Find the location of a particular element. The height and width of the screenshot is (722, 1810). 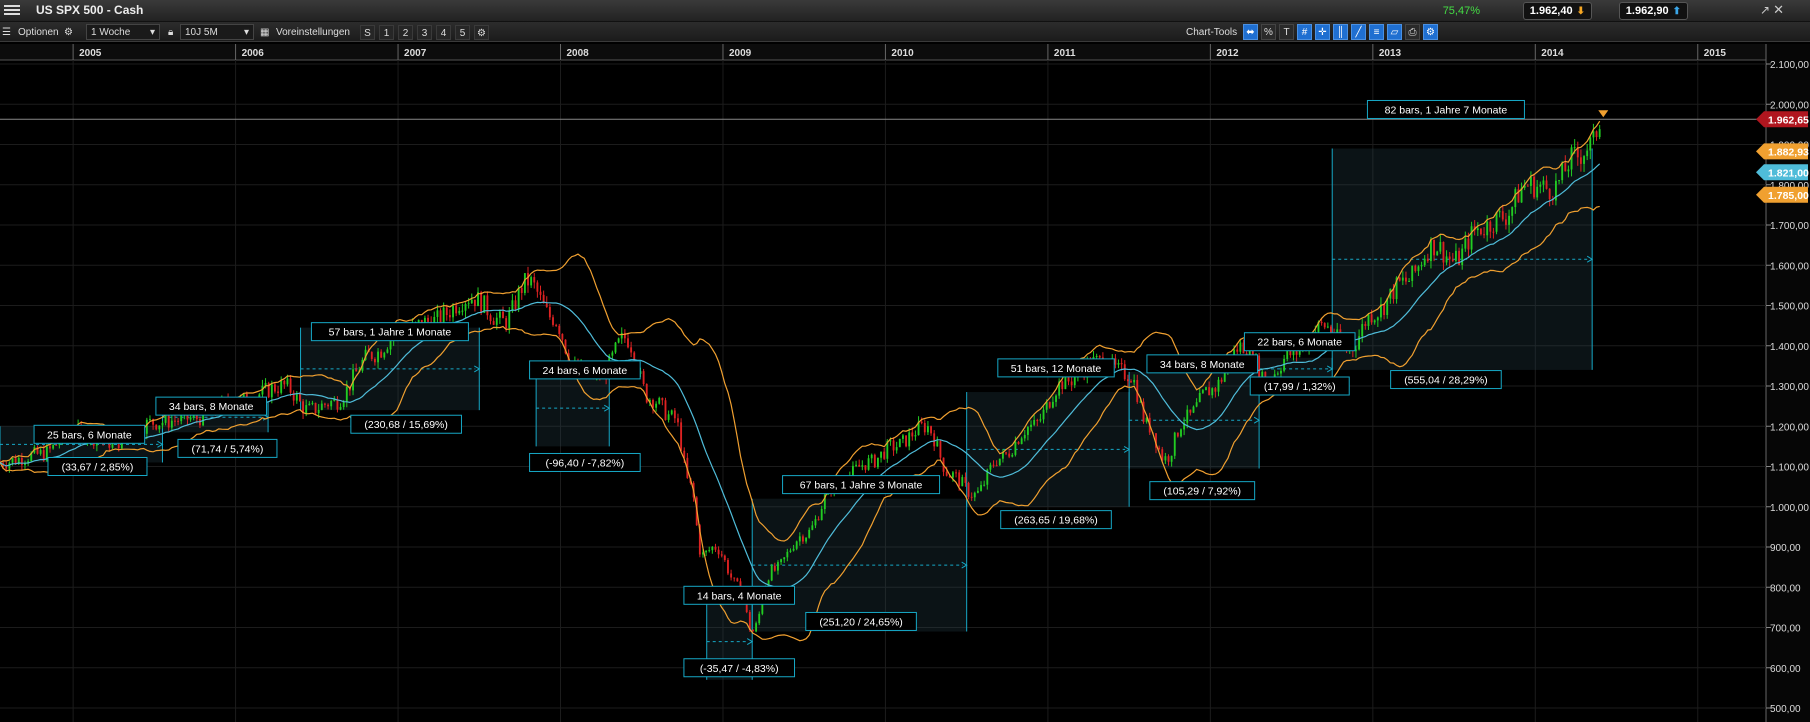

preset-1: 1 is located at coordinates (386, 32).